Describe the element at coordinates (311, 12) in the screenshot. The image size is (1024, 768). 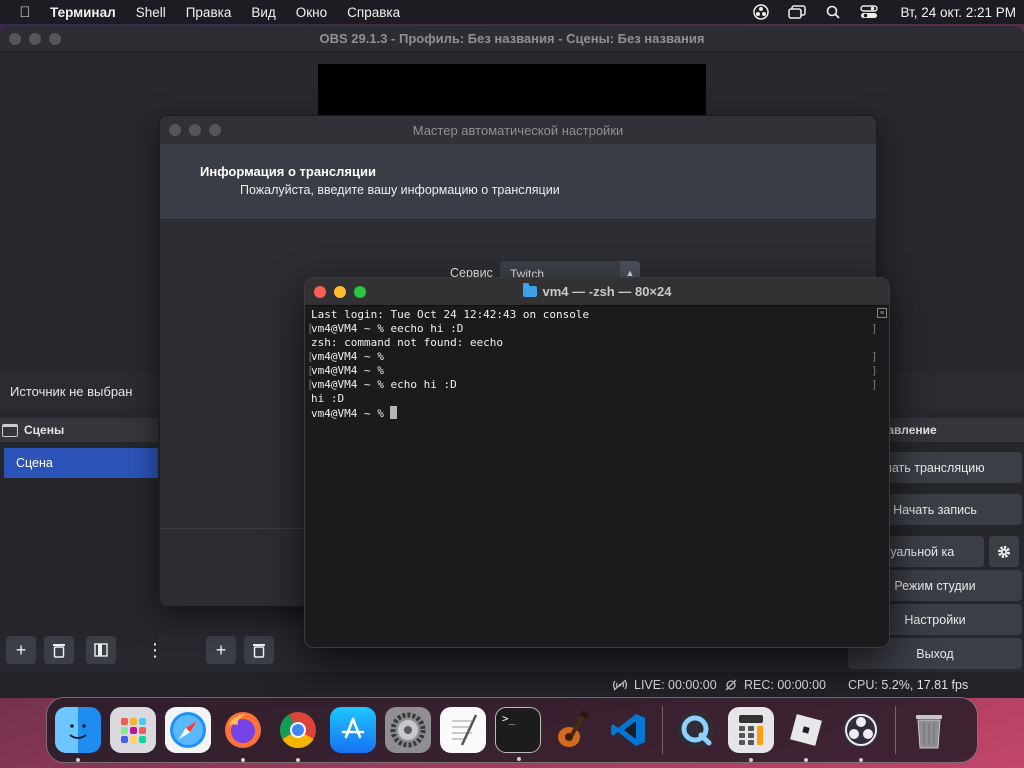
I see `menu-window: Окно` at that location.